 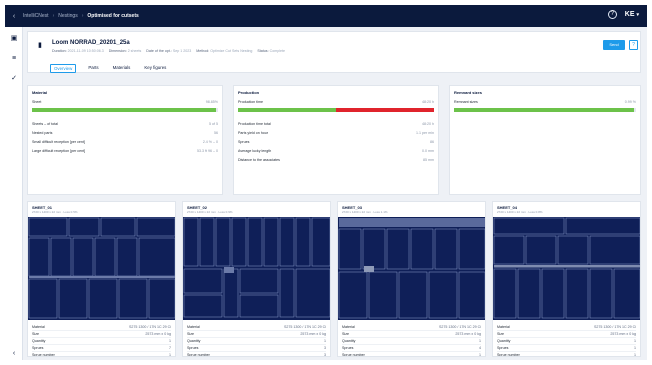 What do you see at coordinates (637, 15) in the screenshot?
I see `chevron-down-icon: ▾` at bounding box center [637, 15].